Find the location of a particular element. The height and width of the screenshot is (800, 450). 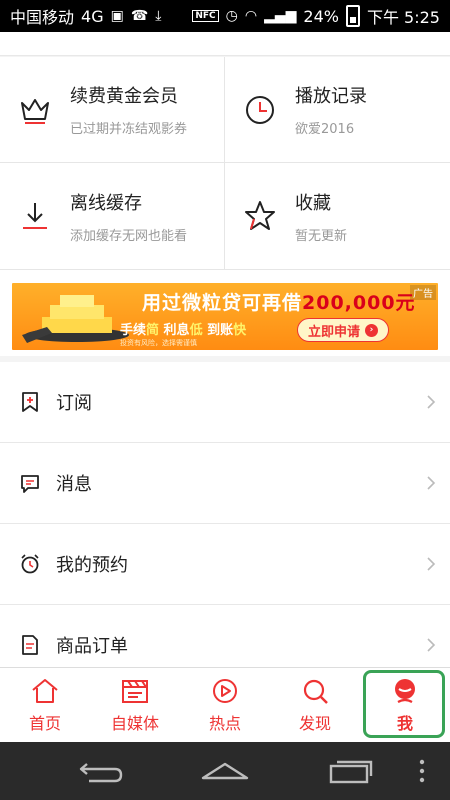

star-icon is located at coordinates (260, 215).